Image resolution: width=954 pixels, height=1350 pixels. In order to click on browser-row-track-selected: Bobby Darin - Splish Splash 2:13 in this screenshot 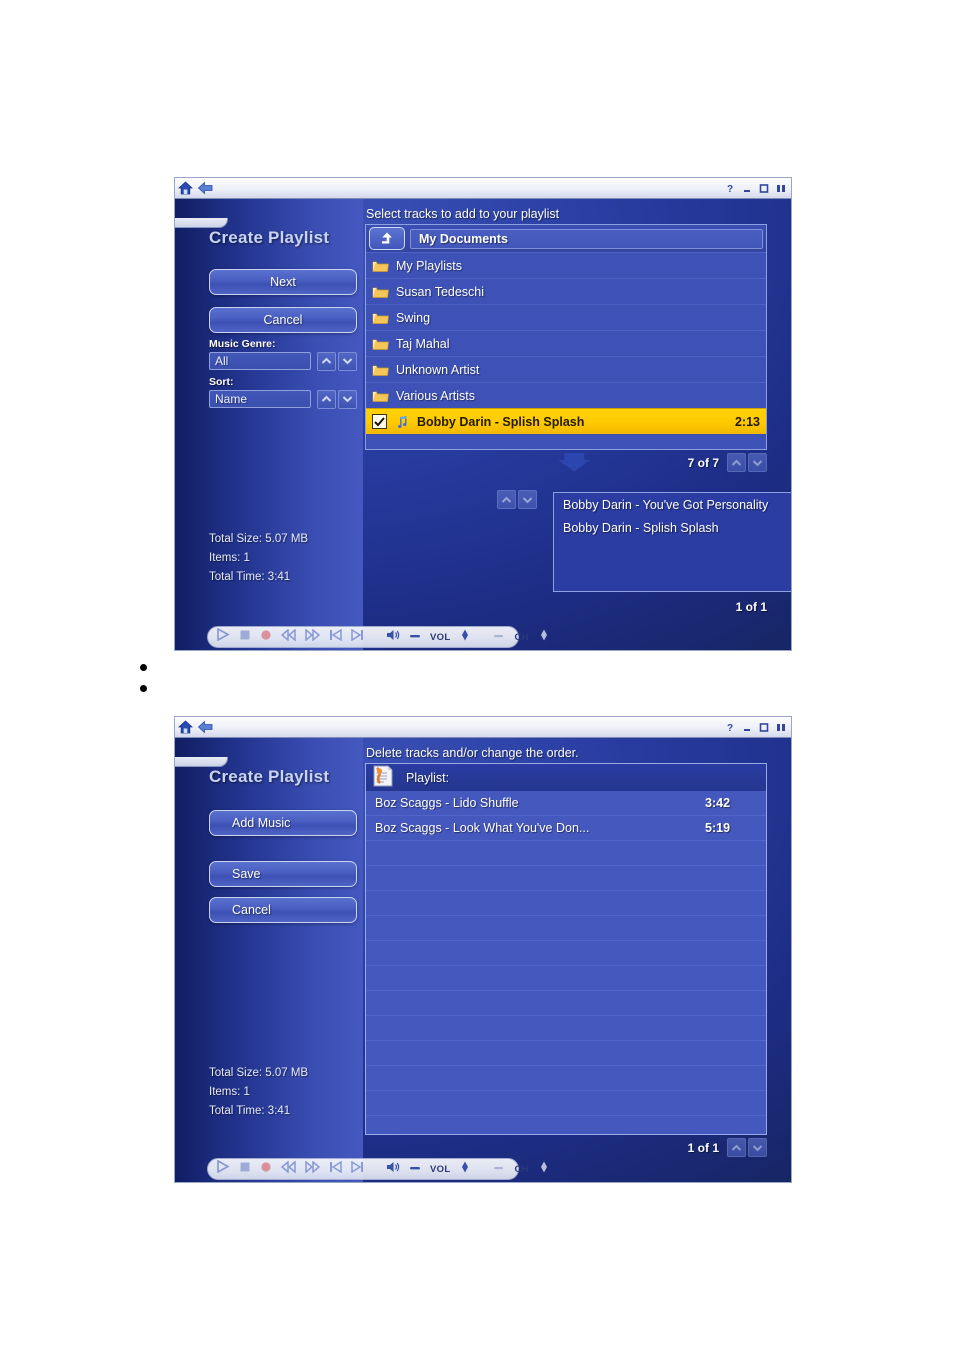, I will do `click(566, 421)`.